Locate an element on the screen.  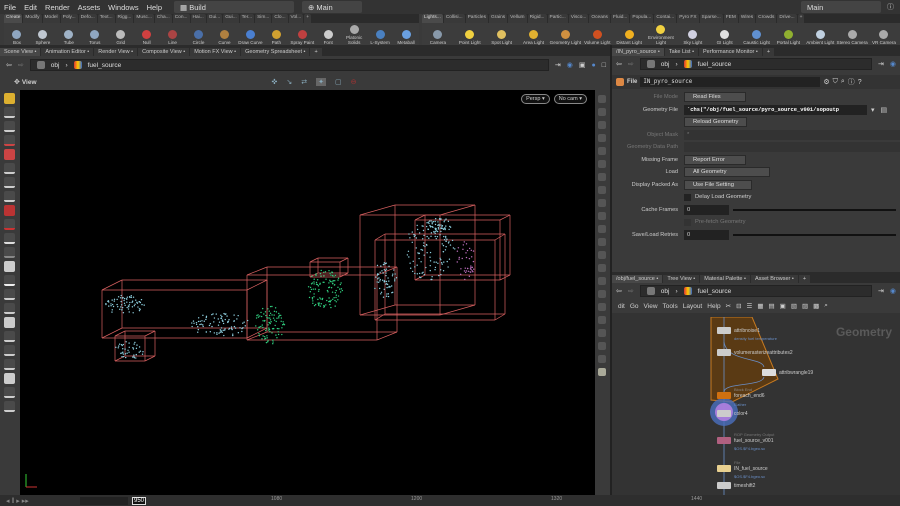
network-menu-view: View is located at coordinates (651, 306).